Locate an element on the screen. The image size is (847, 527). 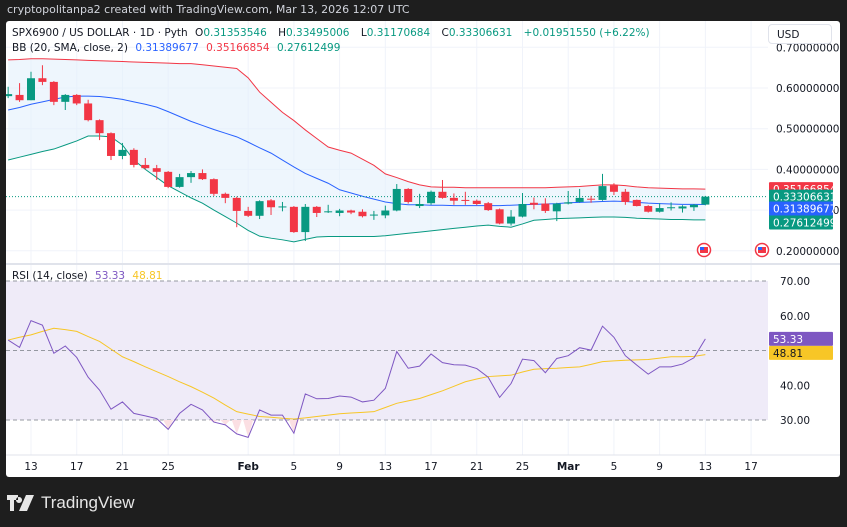
price-axis-label: 0.20000000 is located at coordinates (807, 252).